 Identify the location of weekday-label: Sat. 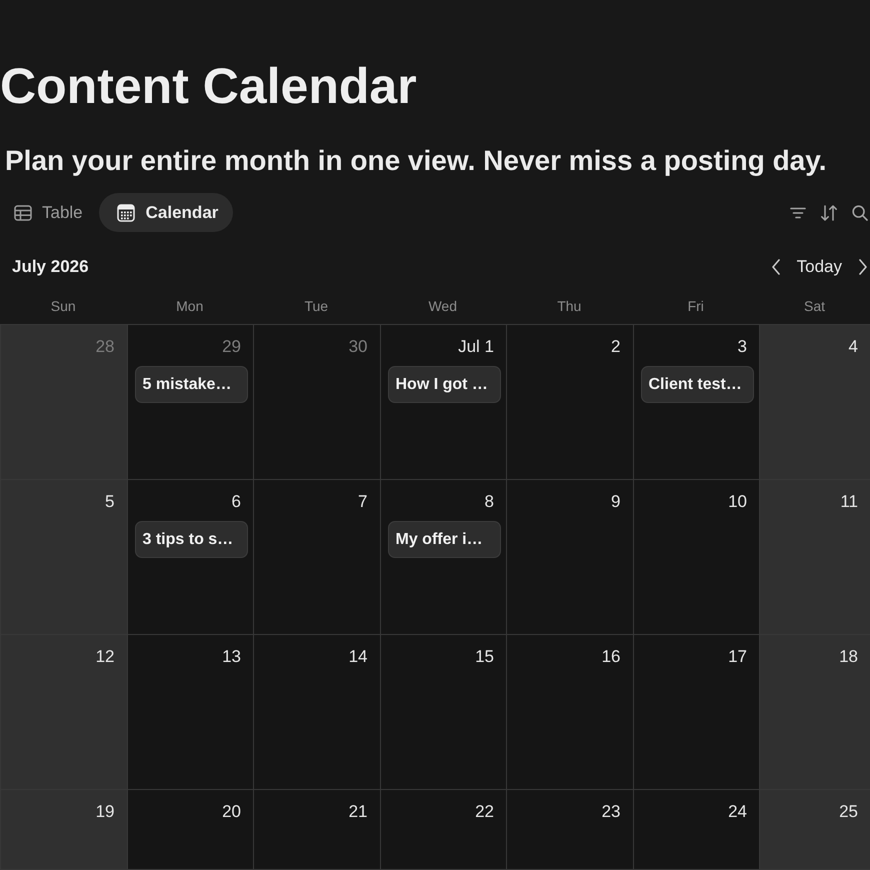
(814, 306).